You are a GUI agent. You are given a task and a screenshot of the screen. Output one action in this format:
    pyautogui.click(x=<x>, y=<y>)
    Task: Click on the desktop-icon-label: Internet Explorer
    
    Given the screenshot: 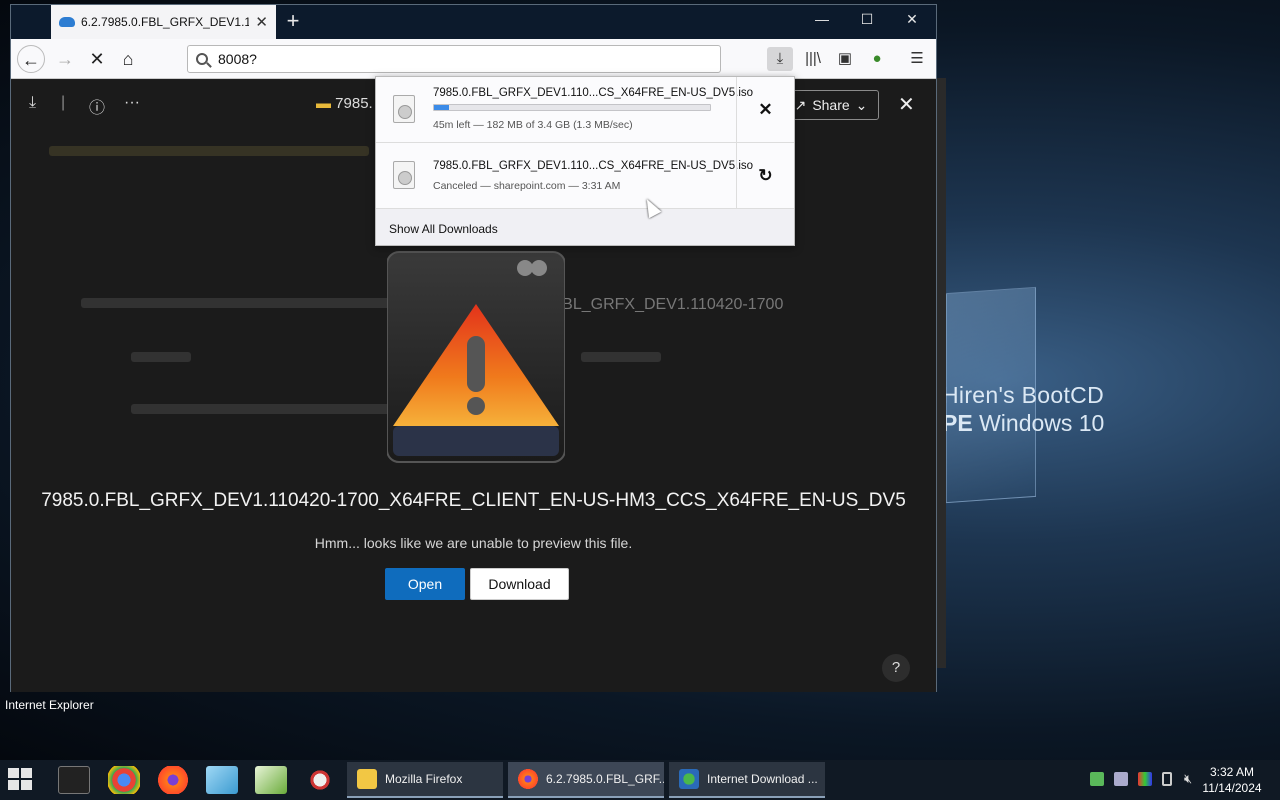 What is the action you would take?
    pyautogui.click(x=49, y=705)
    